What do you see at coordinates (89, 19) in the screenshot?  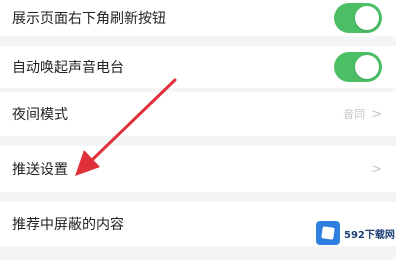 I see `setting-label: 展示页面右下角刷新按钮` at bounding box center [89, 19].